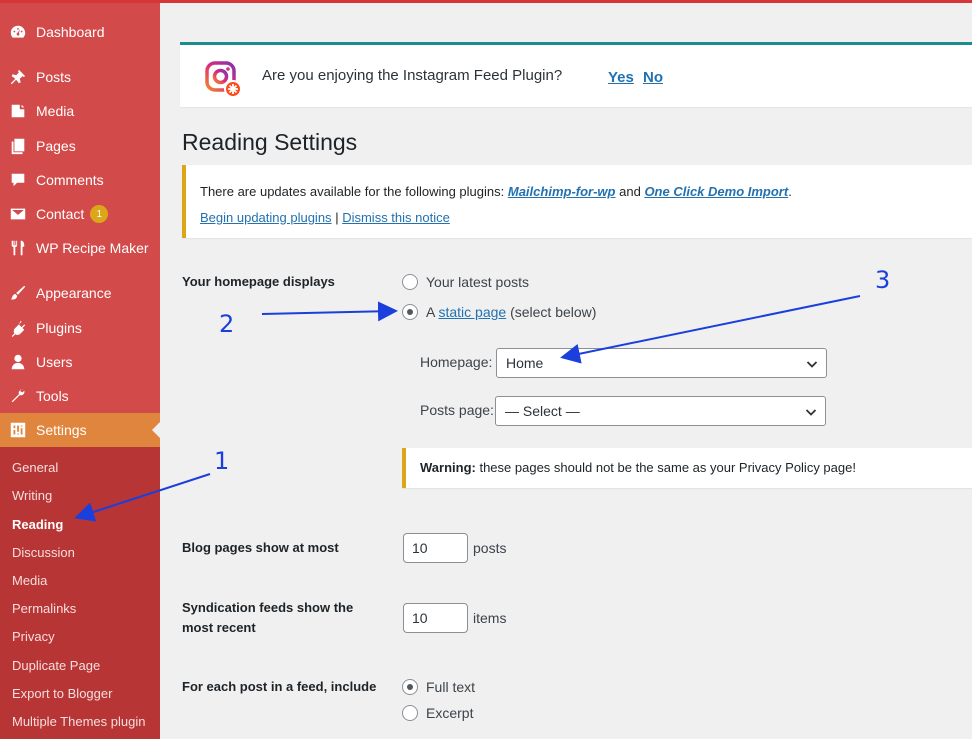 This screenshot has height=739, width=972. I want to click on sidebar-item-label: Tools, so click(52, 396).